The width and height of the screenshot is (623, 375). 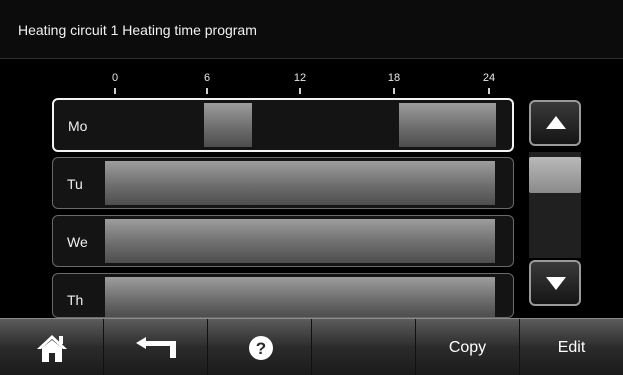 I want to click on day-row-tu: Tu, so click(x=283, y=183).